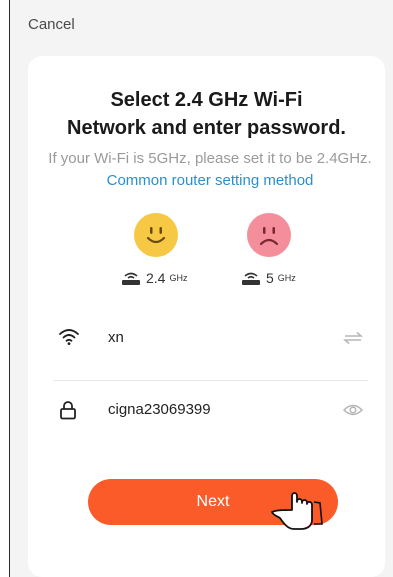 This screenshot has height=577, width=393. What do you see at coordinates (159, 409) in the screenshot?
I see `password-value: cigna23069399` at bounding box center [159, 409].